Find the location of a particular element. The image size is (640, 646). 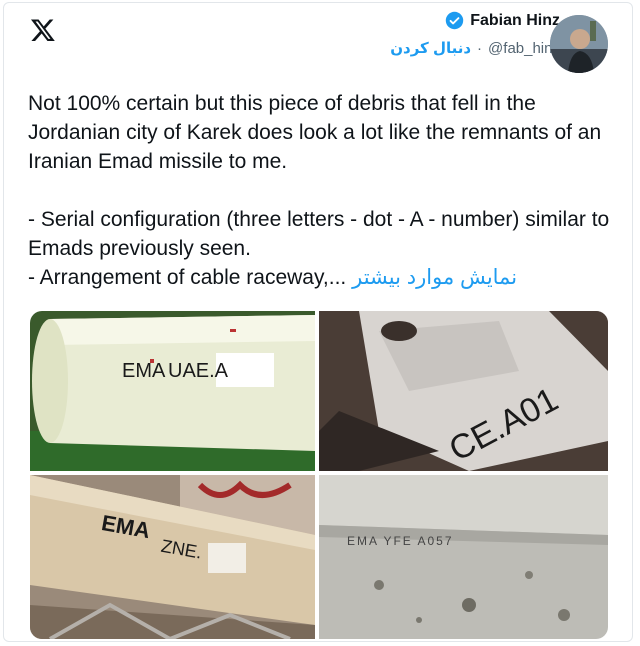

photo-1-label-ema: EMA is located at coordinates (144, 371).